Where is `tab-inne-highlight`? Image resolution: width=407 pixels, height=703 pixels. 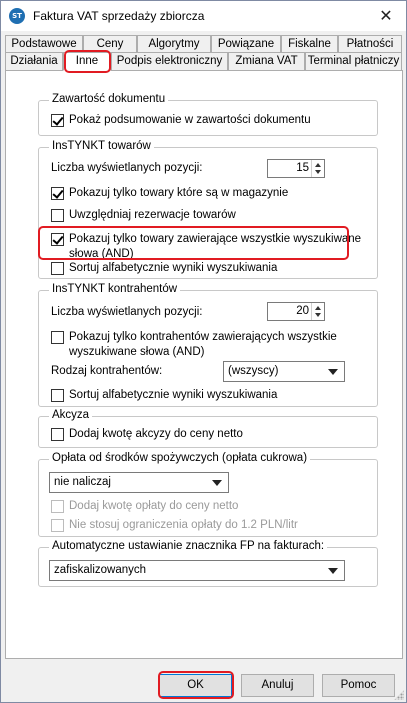 tab-inne-highlight is located at coordinates (87, 61).